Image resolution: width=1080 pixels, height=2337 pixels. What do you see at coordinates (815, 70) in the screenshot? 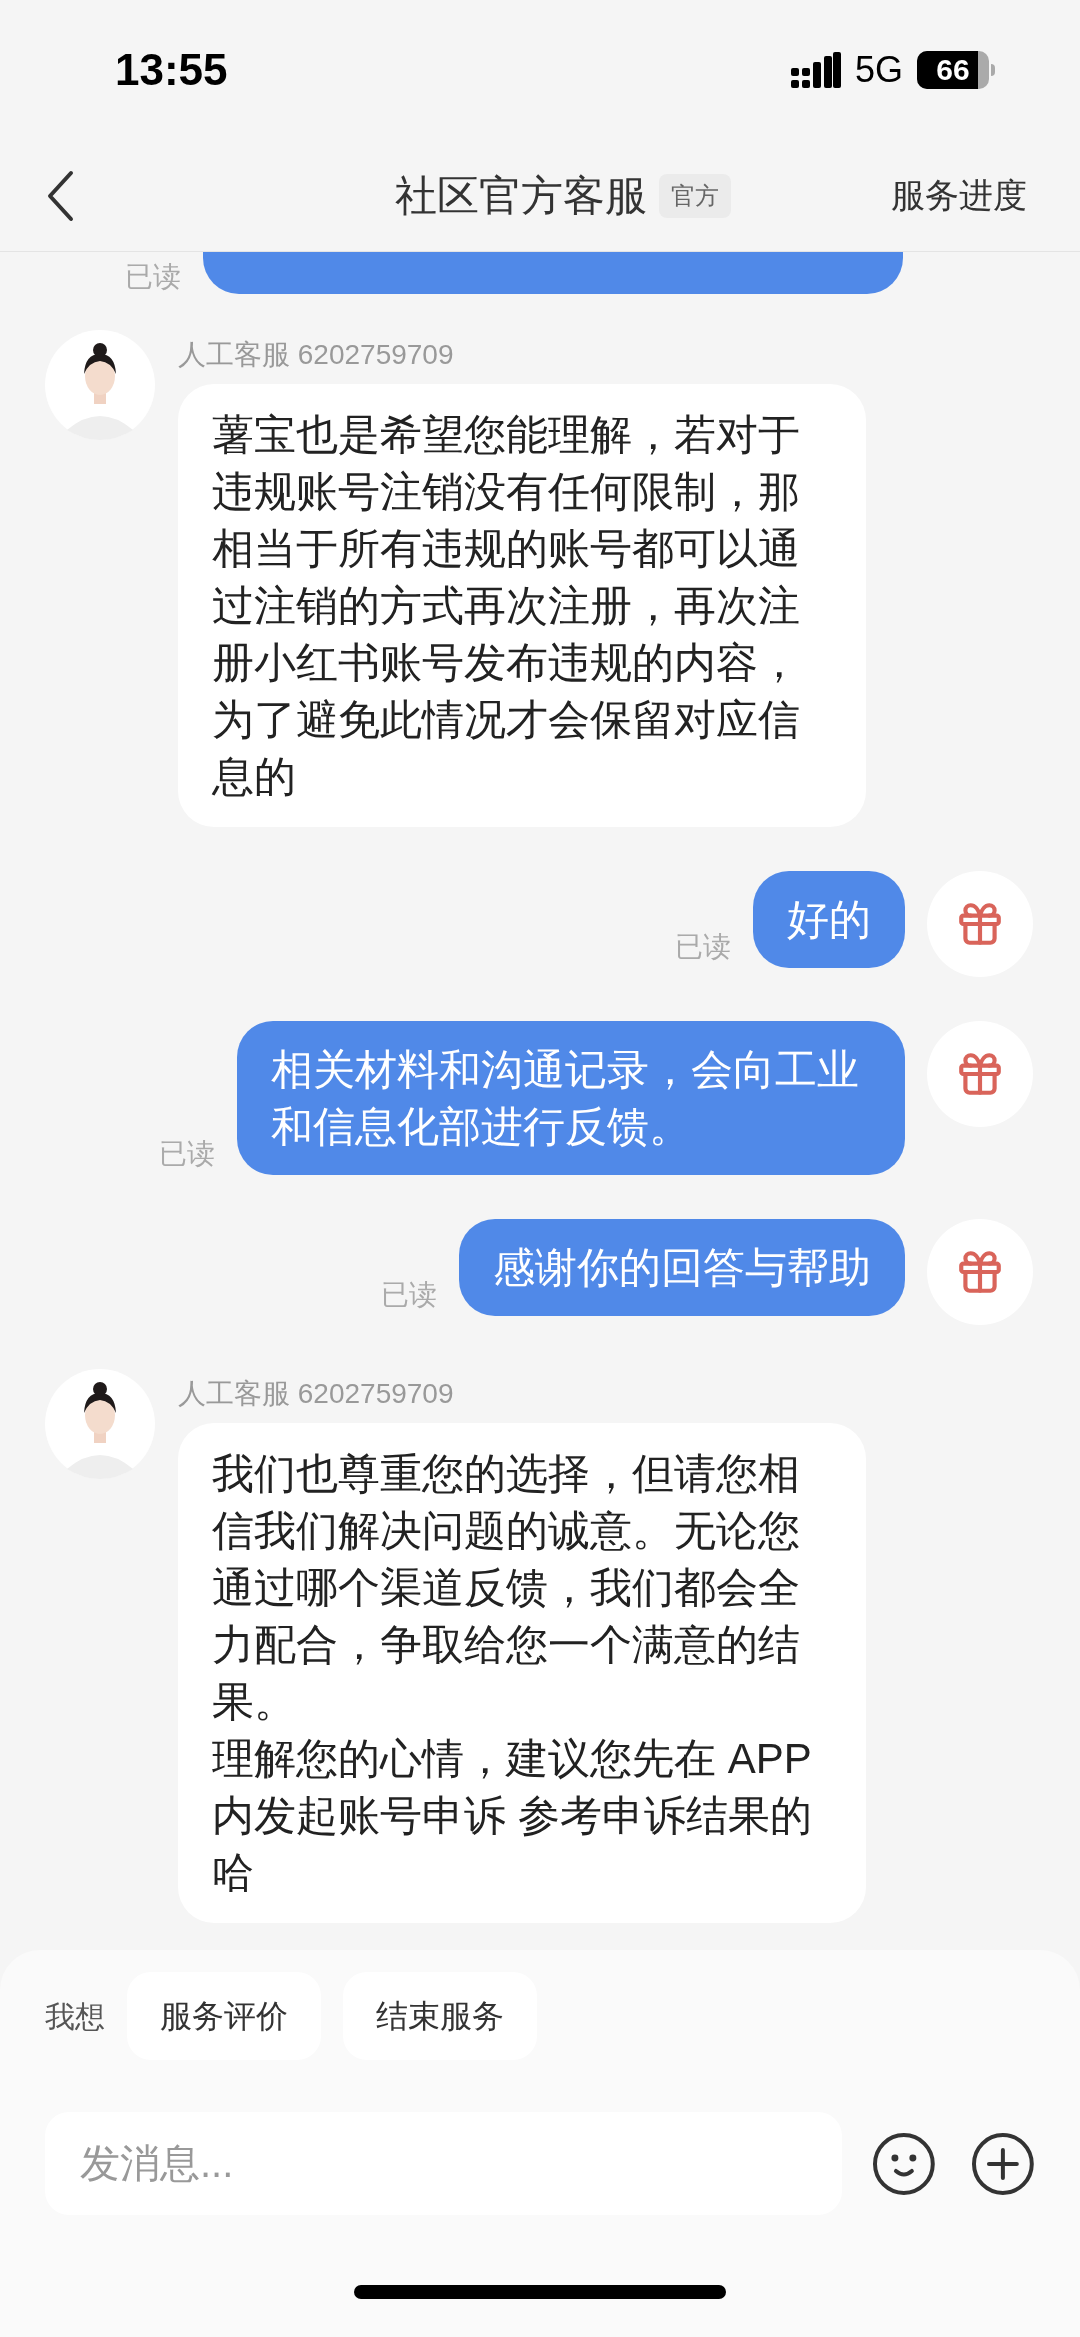
I see `signal-icon` at bounding box center [815, 70].